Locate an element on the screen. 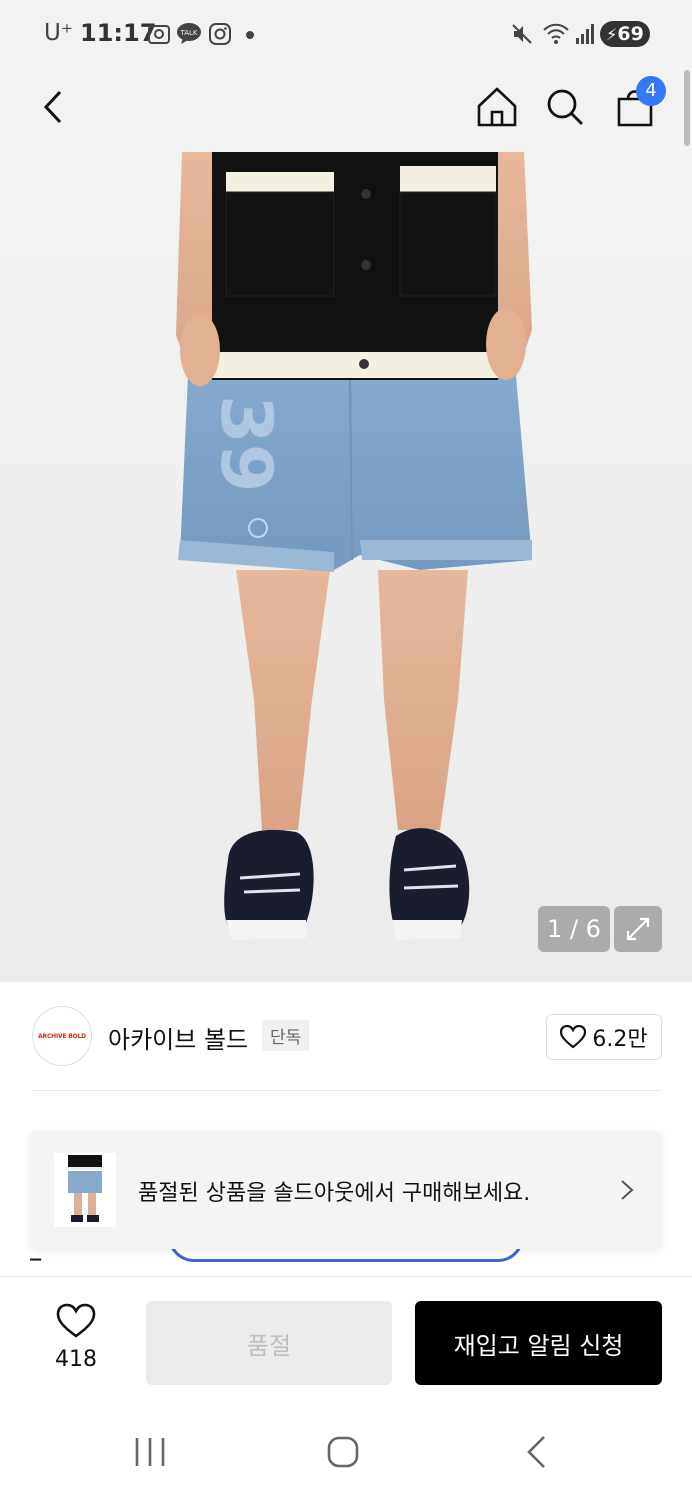 This screenshot has width=692, height=1500. back-button is located at coordinates (55, 107).